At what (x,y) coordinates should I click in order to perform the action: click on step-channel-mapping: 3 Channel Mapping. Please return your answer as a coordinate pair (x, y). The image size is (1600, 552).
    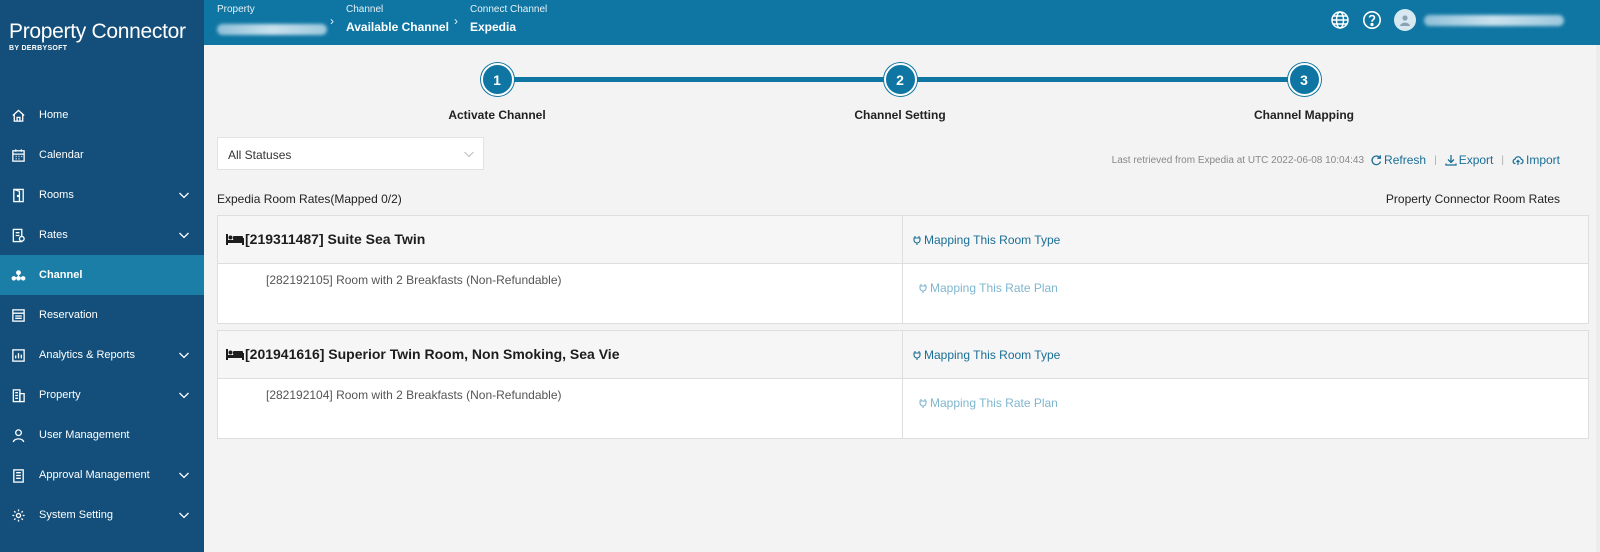
    Looking at the image, I should click on (1304, 92).